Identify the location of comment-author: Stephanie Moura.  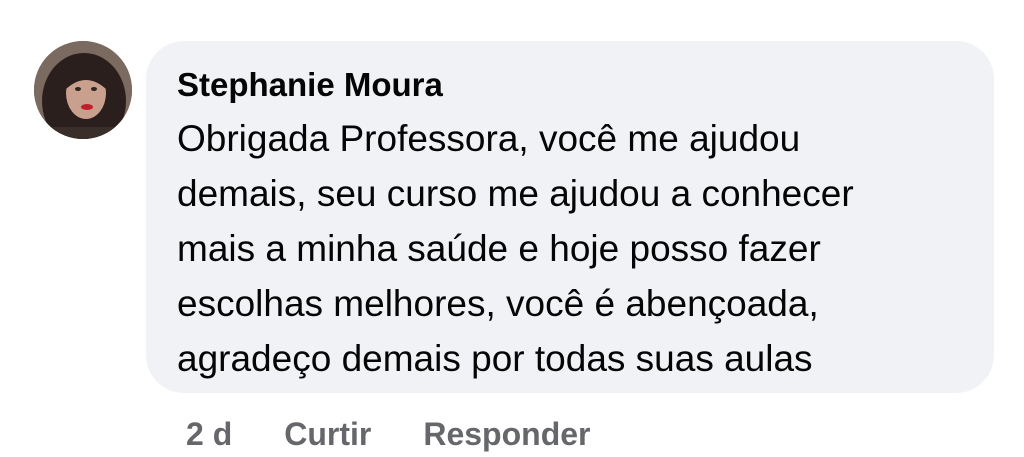
(570, 85).